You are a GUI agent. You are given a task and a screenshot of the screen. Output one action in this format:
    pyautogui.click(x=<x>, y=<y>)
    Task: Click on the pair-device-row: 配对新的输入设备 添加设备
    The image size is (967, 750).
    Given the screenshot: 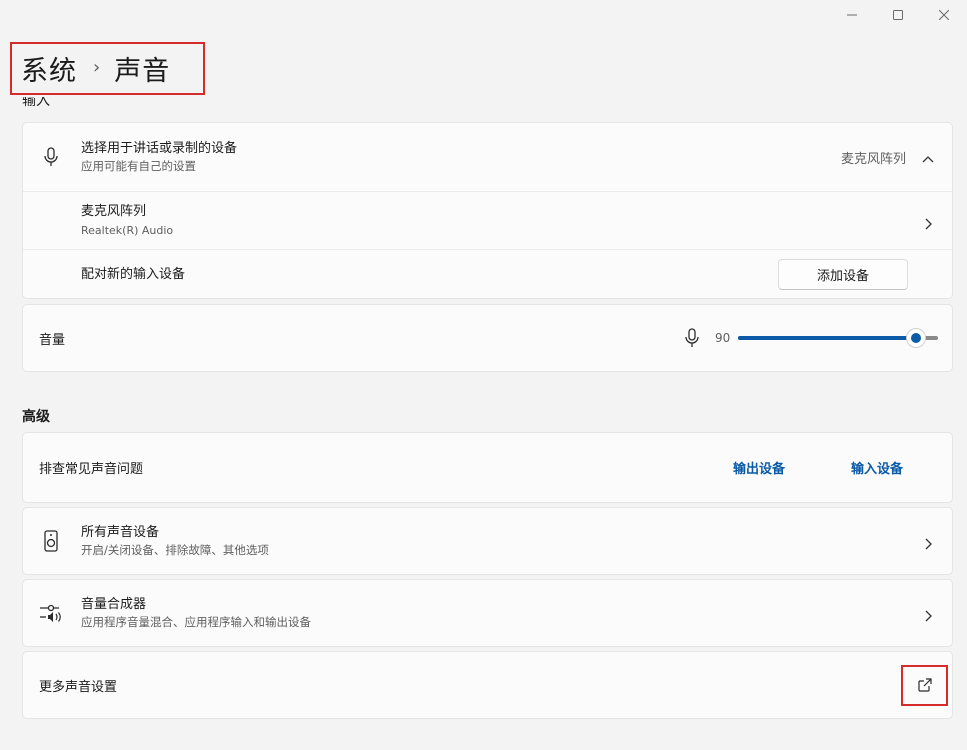 What is the action you would take?
    pyautogui.click(x=487, y=274)
    